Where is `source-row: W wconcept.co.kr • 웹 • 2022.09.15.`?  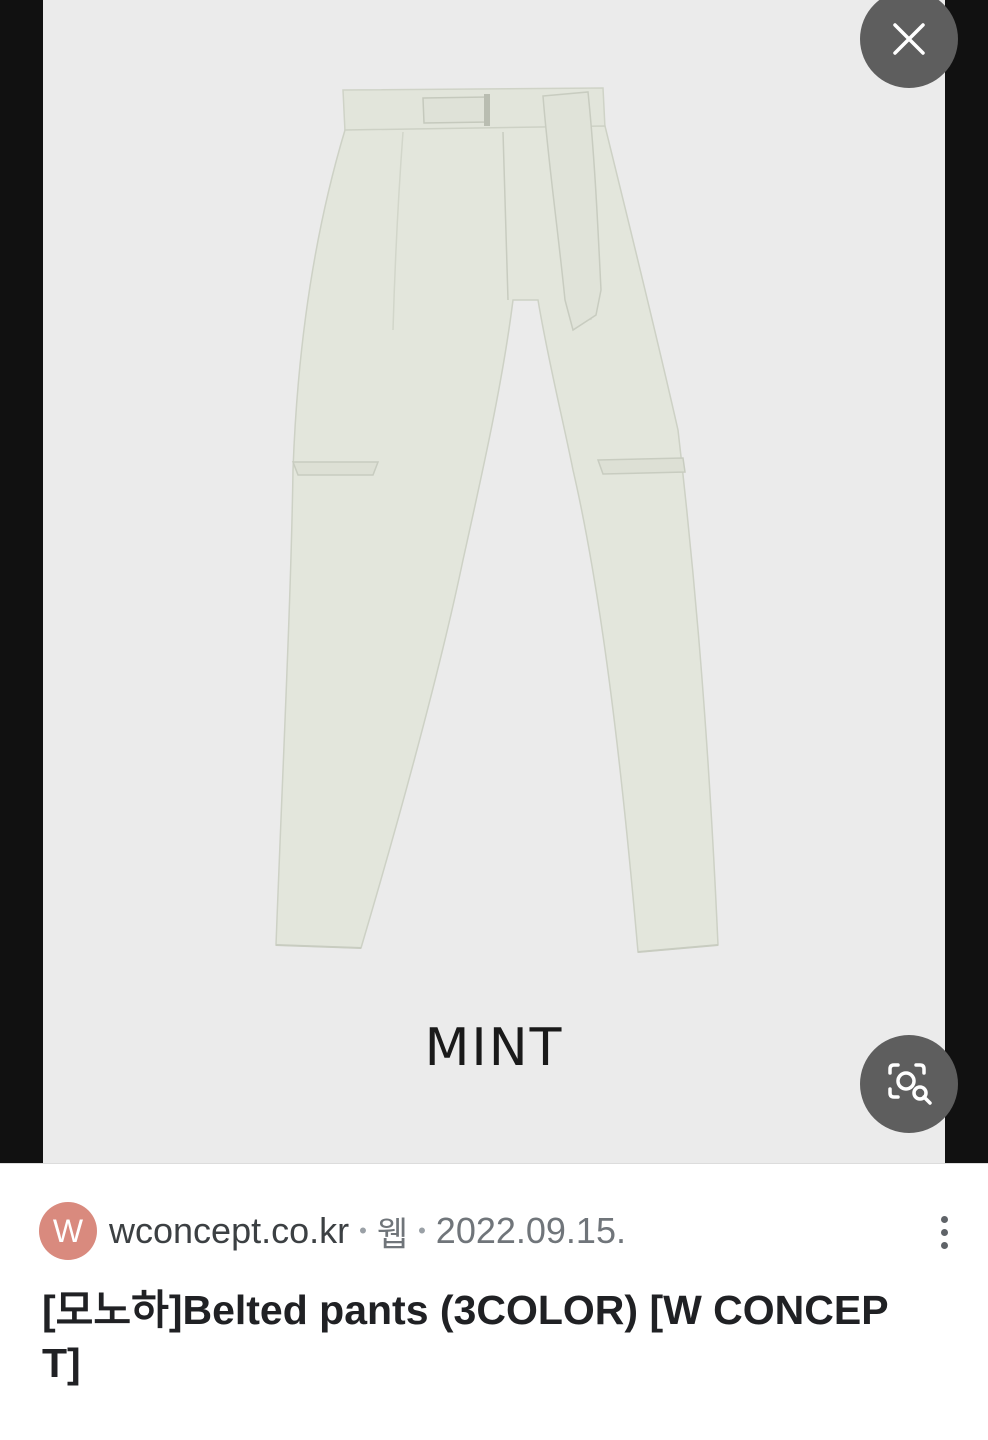 source-row: W wconcept.co.kr • 웹 • 2022.09.15. is located at coordinates (513, 1231).